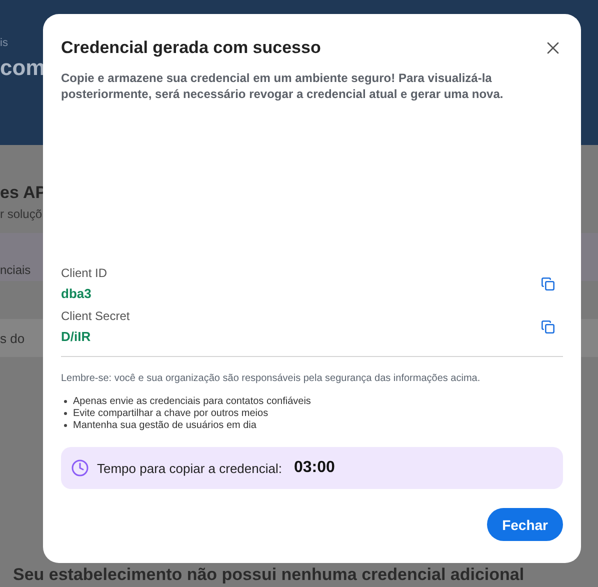 This screenshot has height=587, width=598. What do you see at coordinates (23, 68) in the screenshot?
I see `page-title: com` at bounding box center [23, 68].